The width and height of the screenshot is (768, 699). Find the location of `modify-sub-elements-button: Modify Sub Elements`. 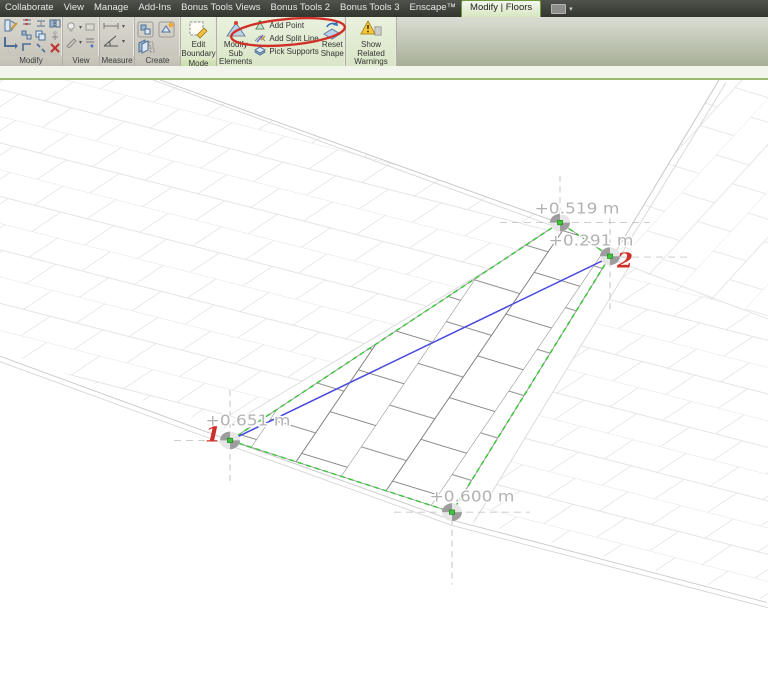

modify-sub-elements-button: Modify Sub Elements is located at coordinates (235, 42).